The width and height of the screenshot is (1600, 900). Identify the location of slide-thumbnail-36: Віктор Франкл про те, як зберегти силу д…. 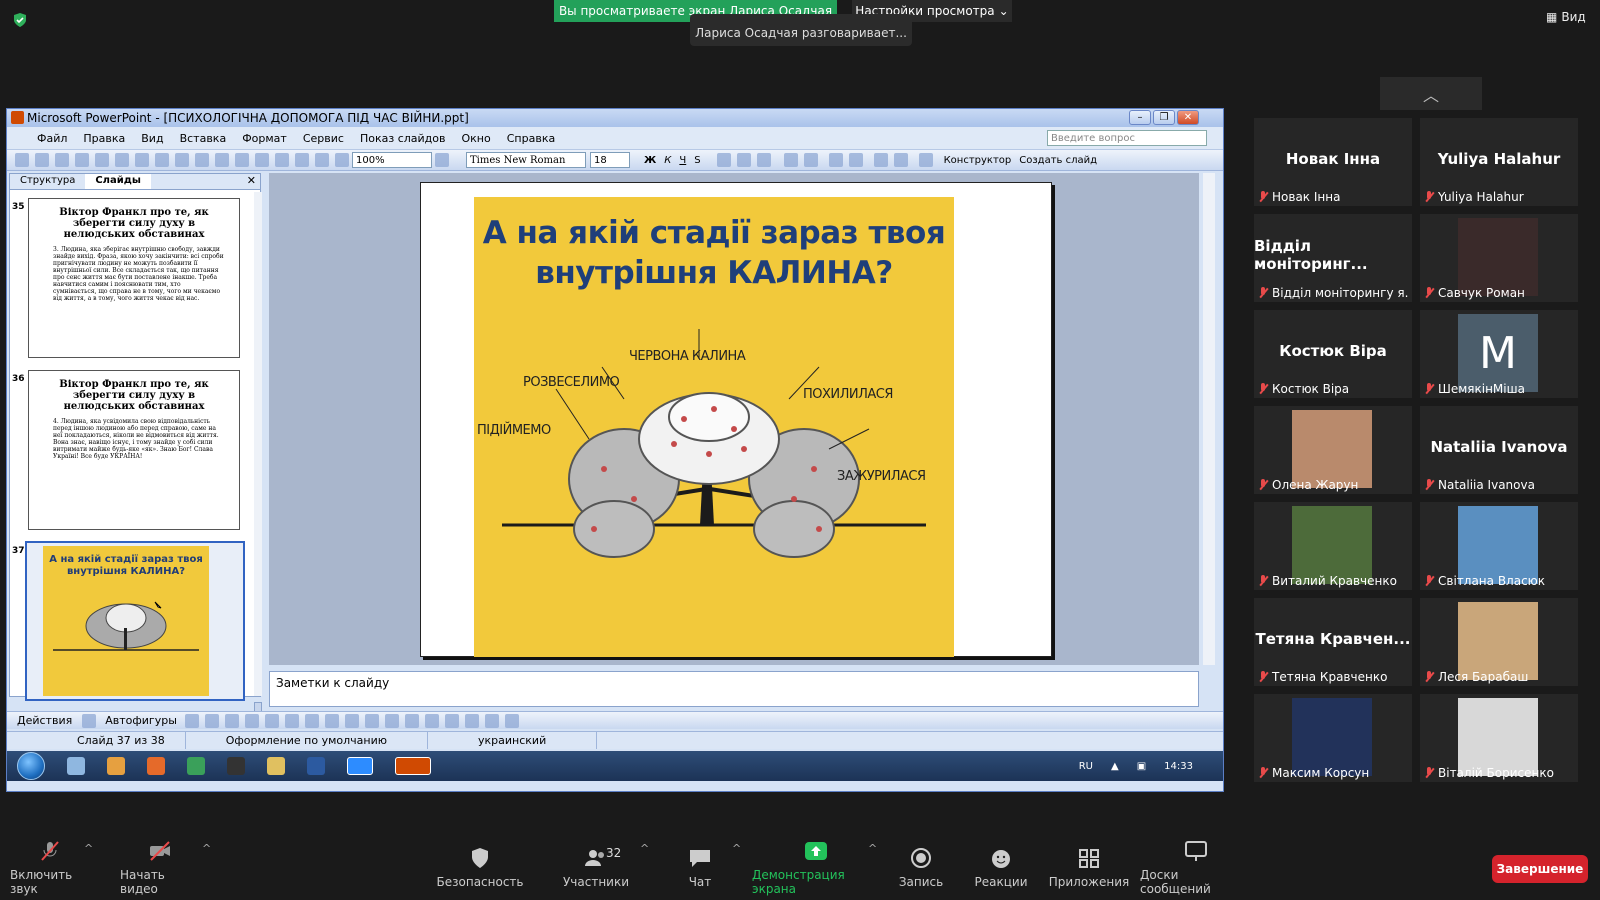
(134, 450).